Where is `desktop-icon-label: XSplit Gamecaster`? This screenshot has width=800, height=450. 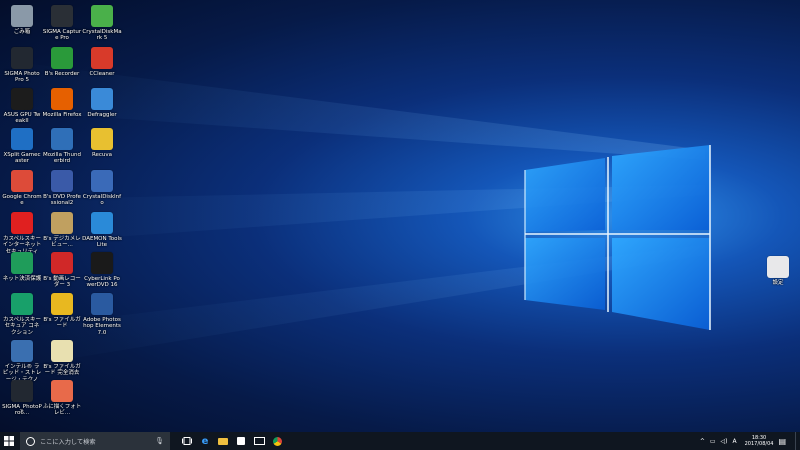 desktop-icon-label: XSplit Gamecaster is located at coordinates (22, 158).